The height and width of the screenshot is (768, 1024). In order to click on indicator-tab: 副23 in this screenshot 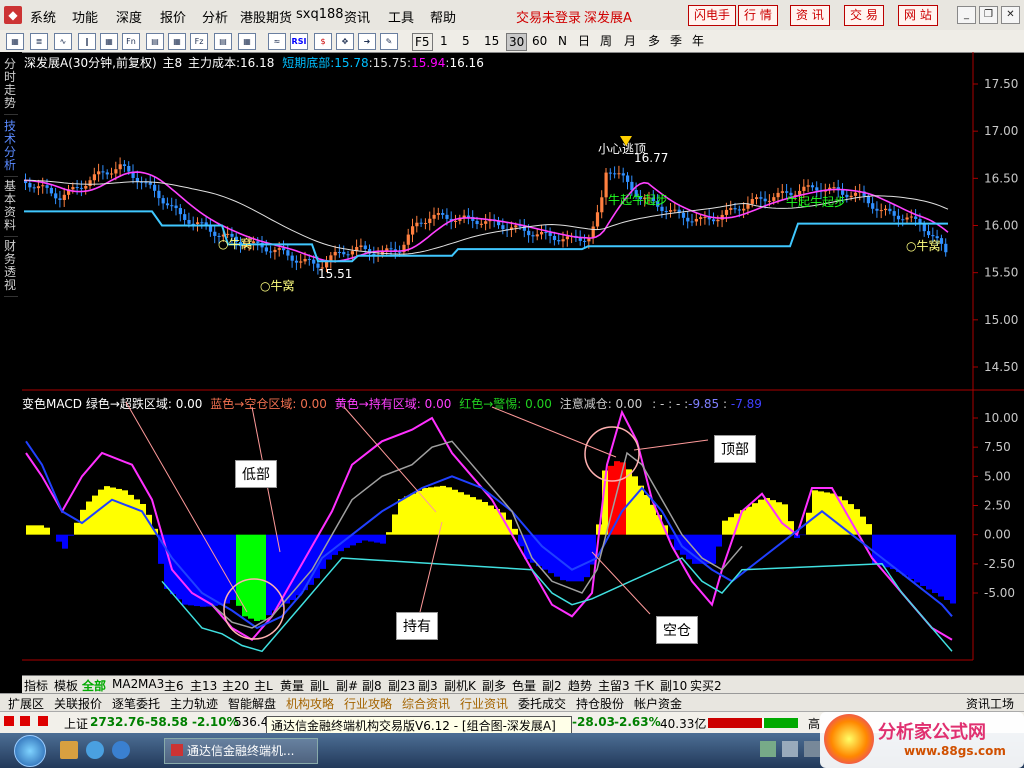, I will do `click(401, 685)`.